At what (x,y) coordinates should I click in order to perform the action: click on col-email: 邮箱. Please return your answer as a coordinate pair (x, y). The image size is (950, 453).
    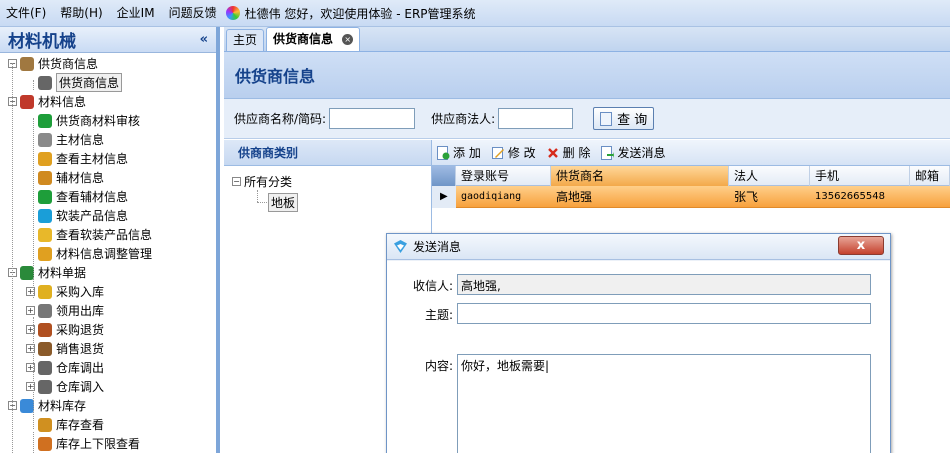
    Looking at the image, I should click on (930, 176).